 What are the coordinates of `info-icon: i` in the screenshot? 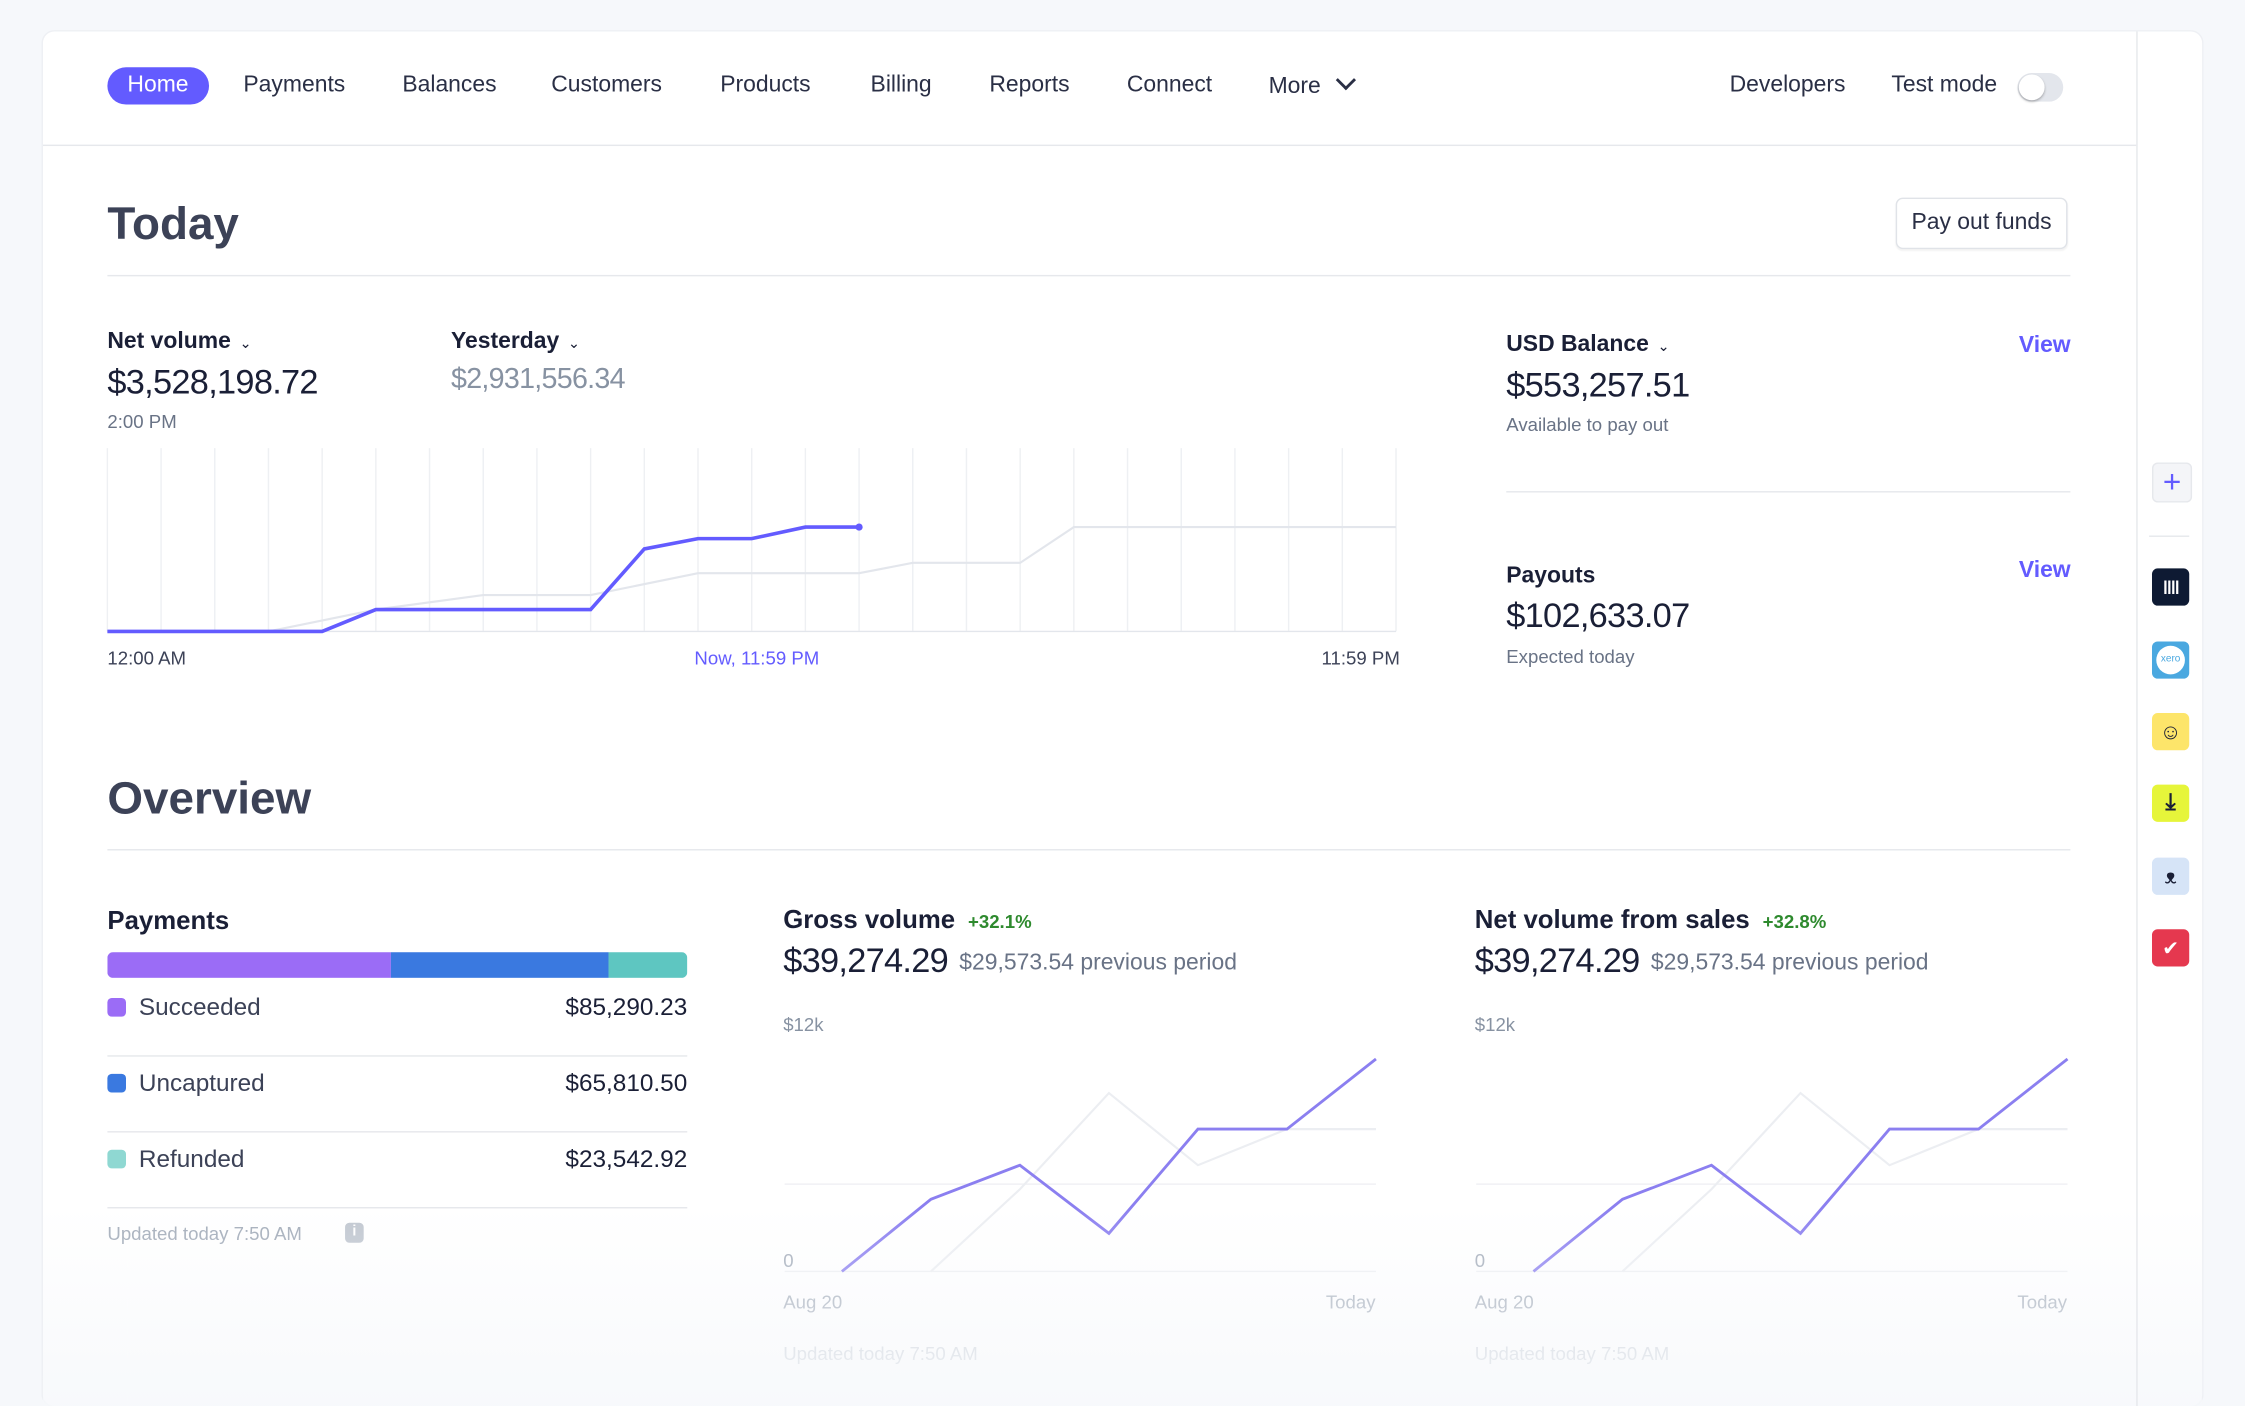 It's located at (354, 1232).